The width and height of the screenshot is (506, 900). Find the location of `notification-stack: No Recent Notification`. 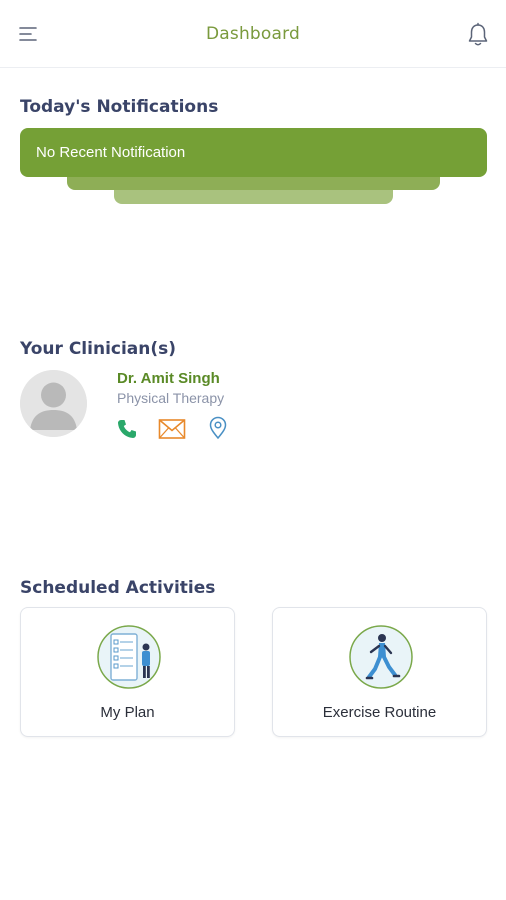

notification-stack: No Recent Notification is located at coordinates (253, 168).